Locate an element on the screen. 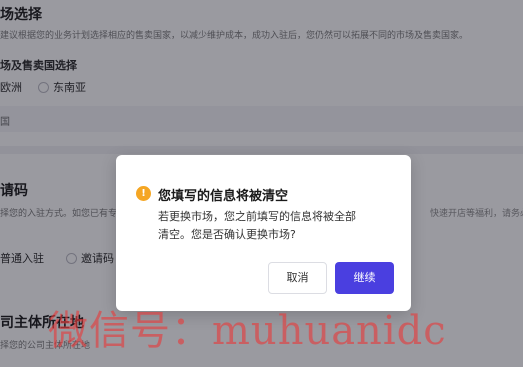 Image resolution: width=523 pixels, height=367 pixels. dialog-message: 若更换市场，您之前填写的信息将被全部清空。您是否确认更换市场? is located at coordinates (257, 225).